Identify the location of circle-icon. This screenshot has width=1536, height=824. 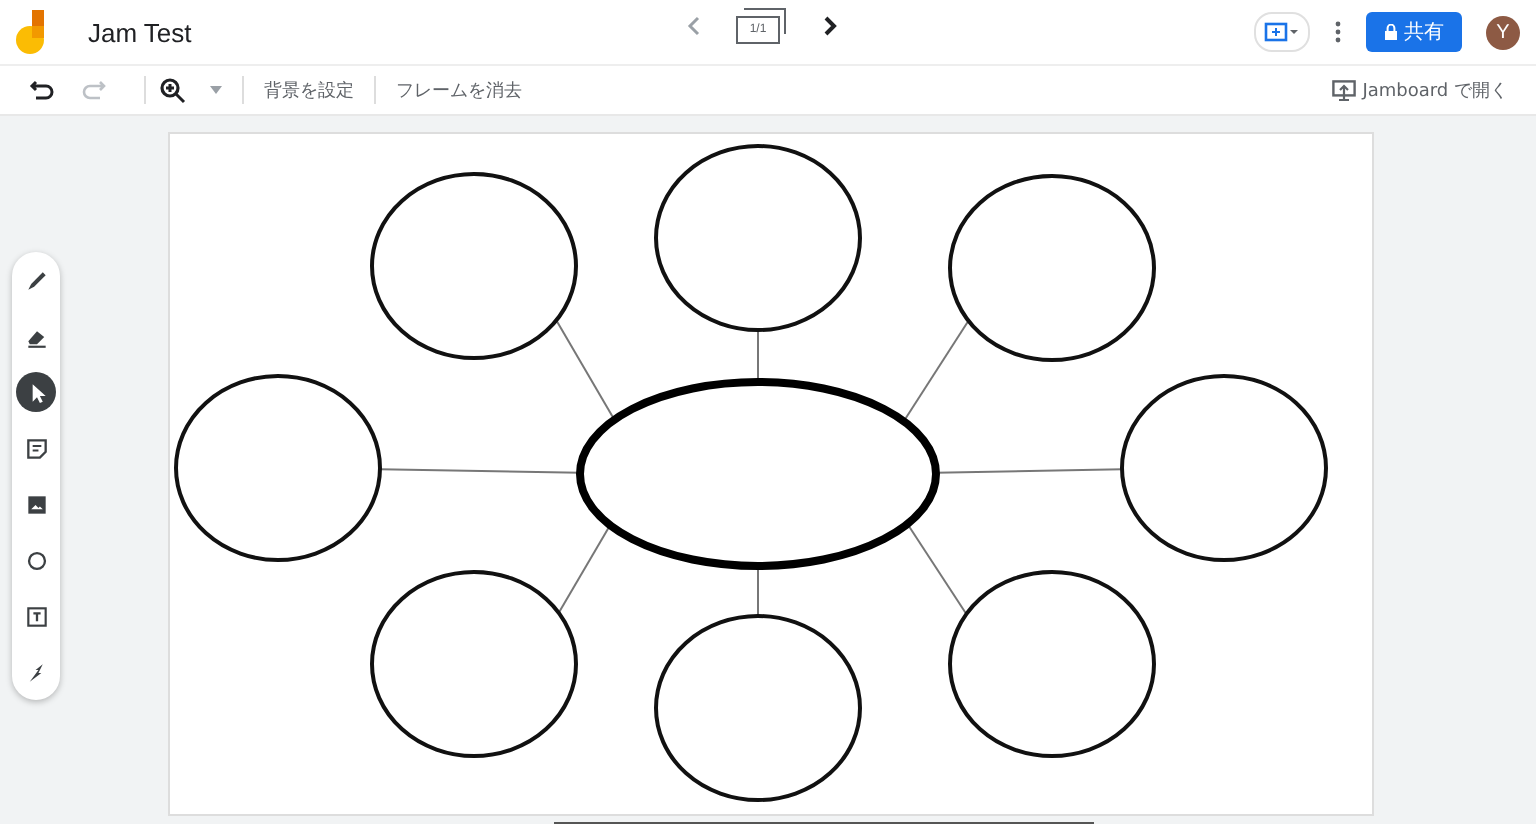
(36, 560).